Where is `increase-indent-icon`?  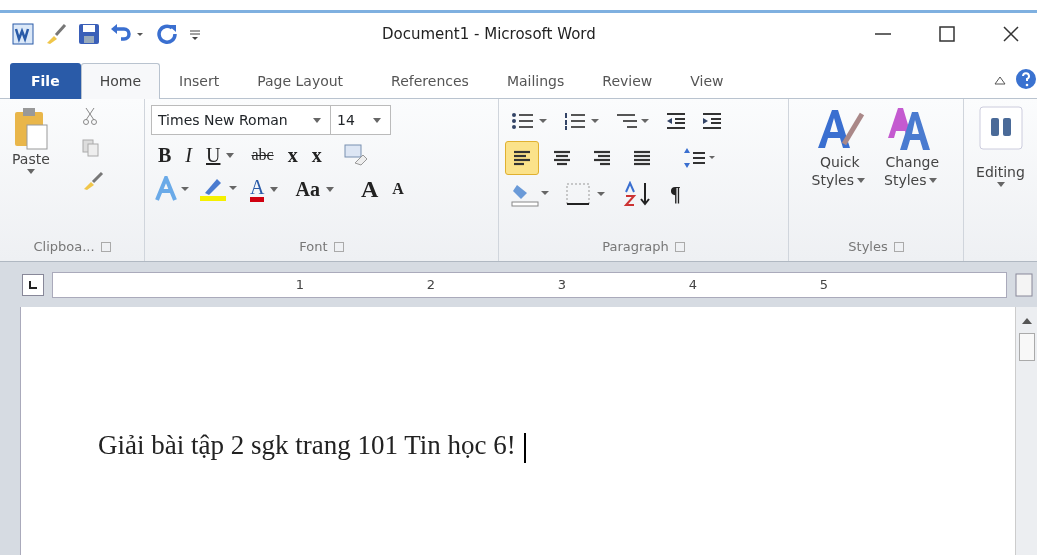
increase-indent-icon is located at coordinates (712, 121).